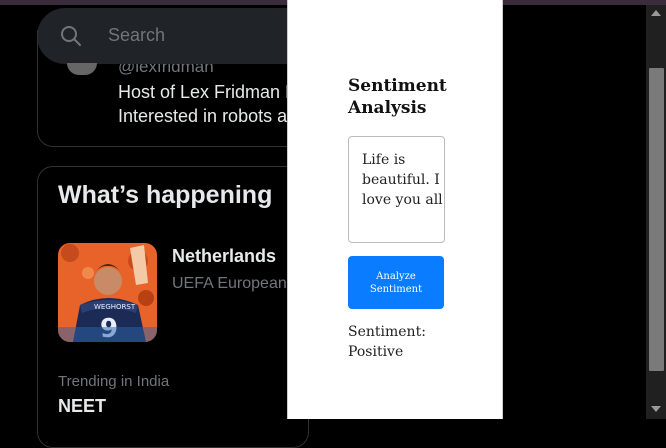  What do you see at coordinates (115, 307) in the screenshot?
I see `svg-text: WEGHORST` at bounding box center [115, 307].